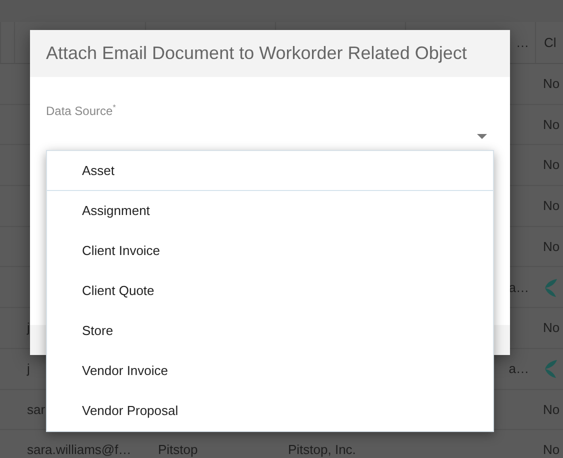 The width and height of the screenshot is (563, 458). I want to click on column-header: Cl, so click(550, 43).